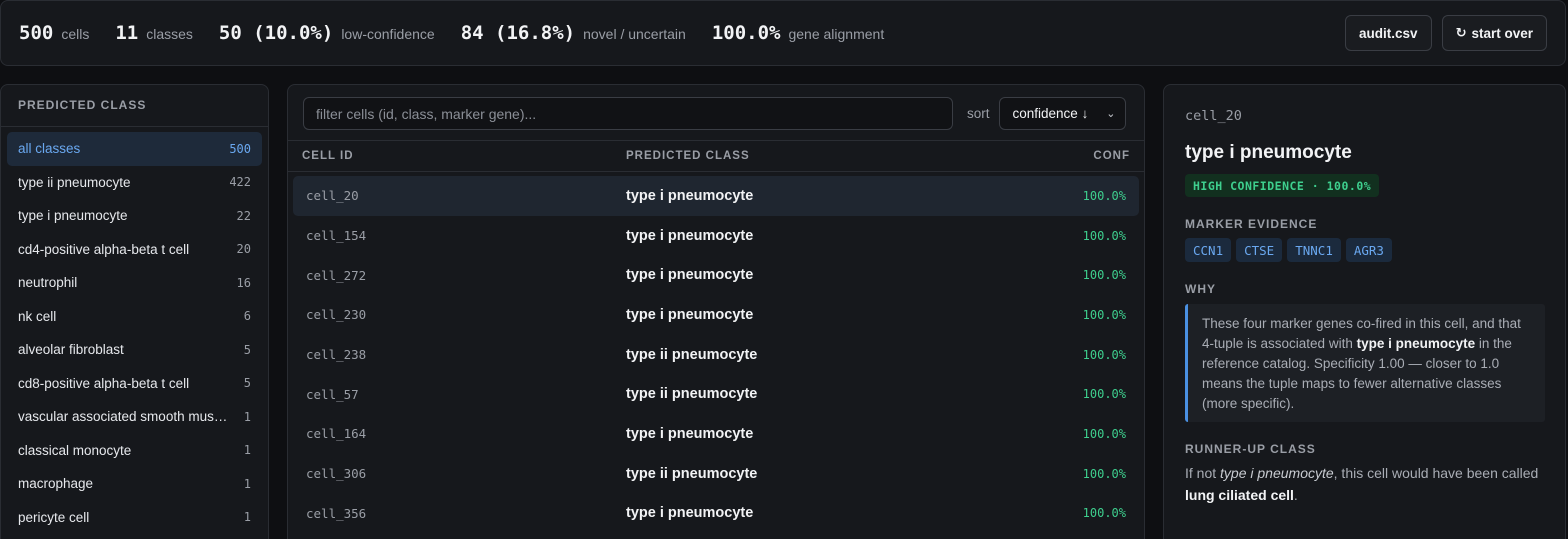 The image size is (1568, 539). What do you see at coordinates (134, 350) in the screenshot?
I see `class-item: alveolar fibroblast 5` at bounding box center [134, 350].